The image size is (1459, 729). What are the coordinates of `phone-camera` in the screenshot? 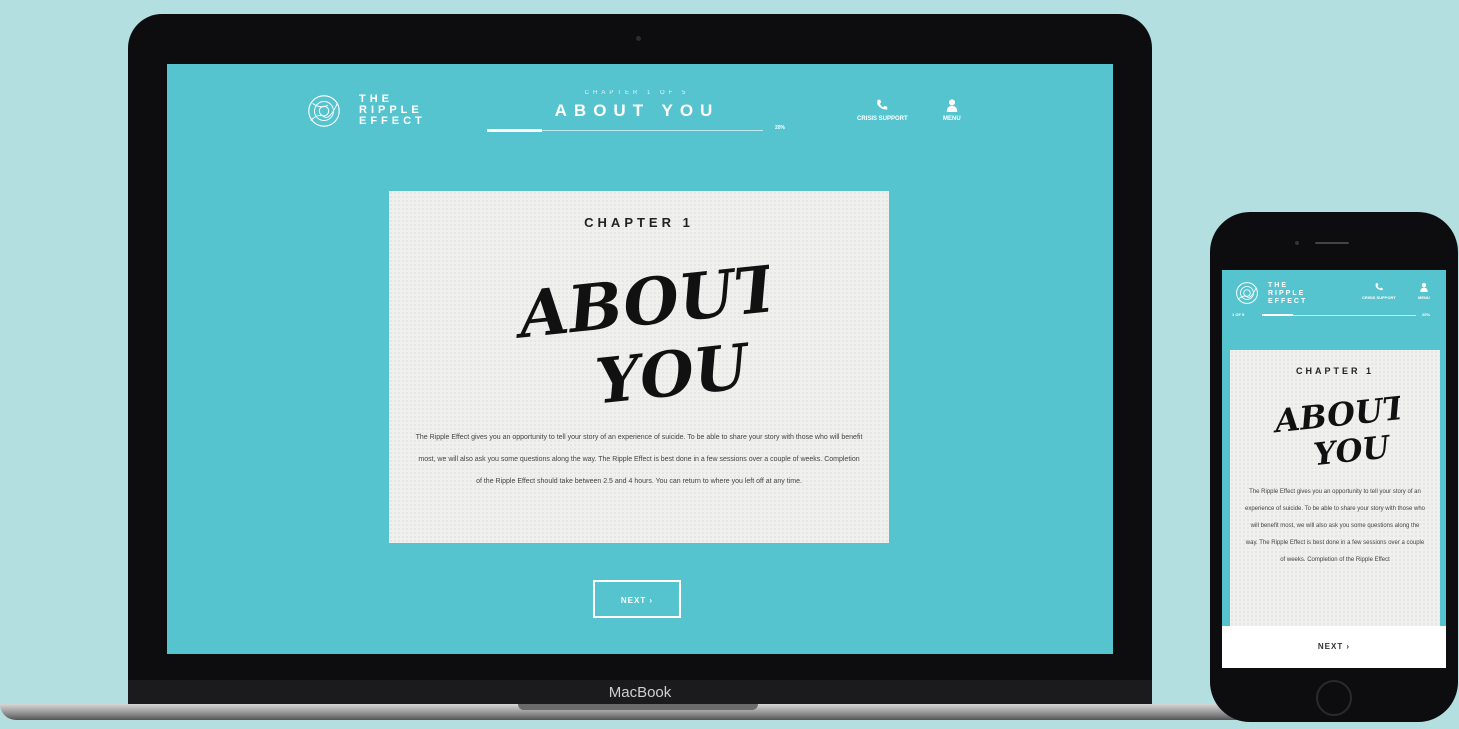 It's located at (1297, 243).